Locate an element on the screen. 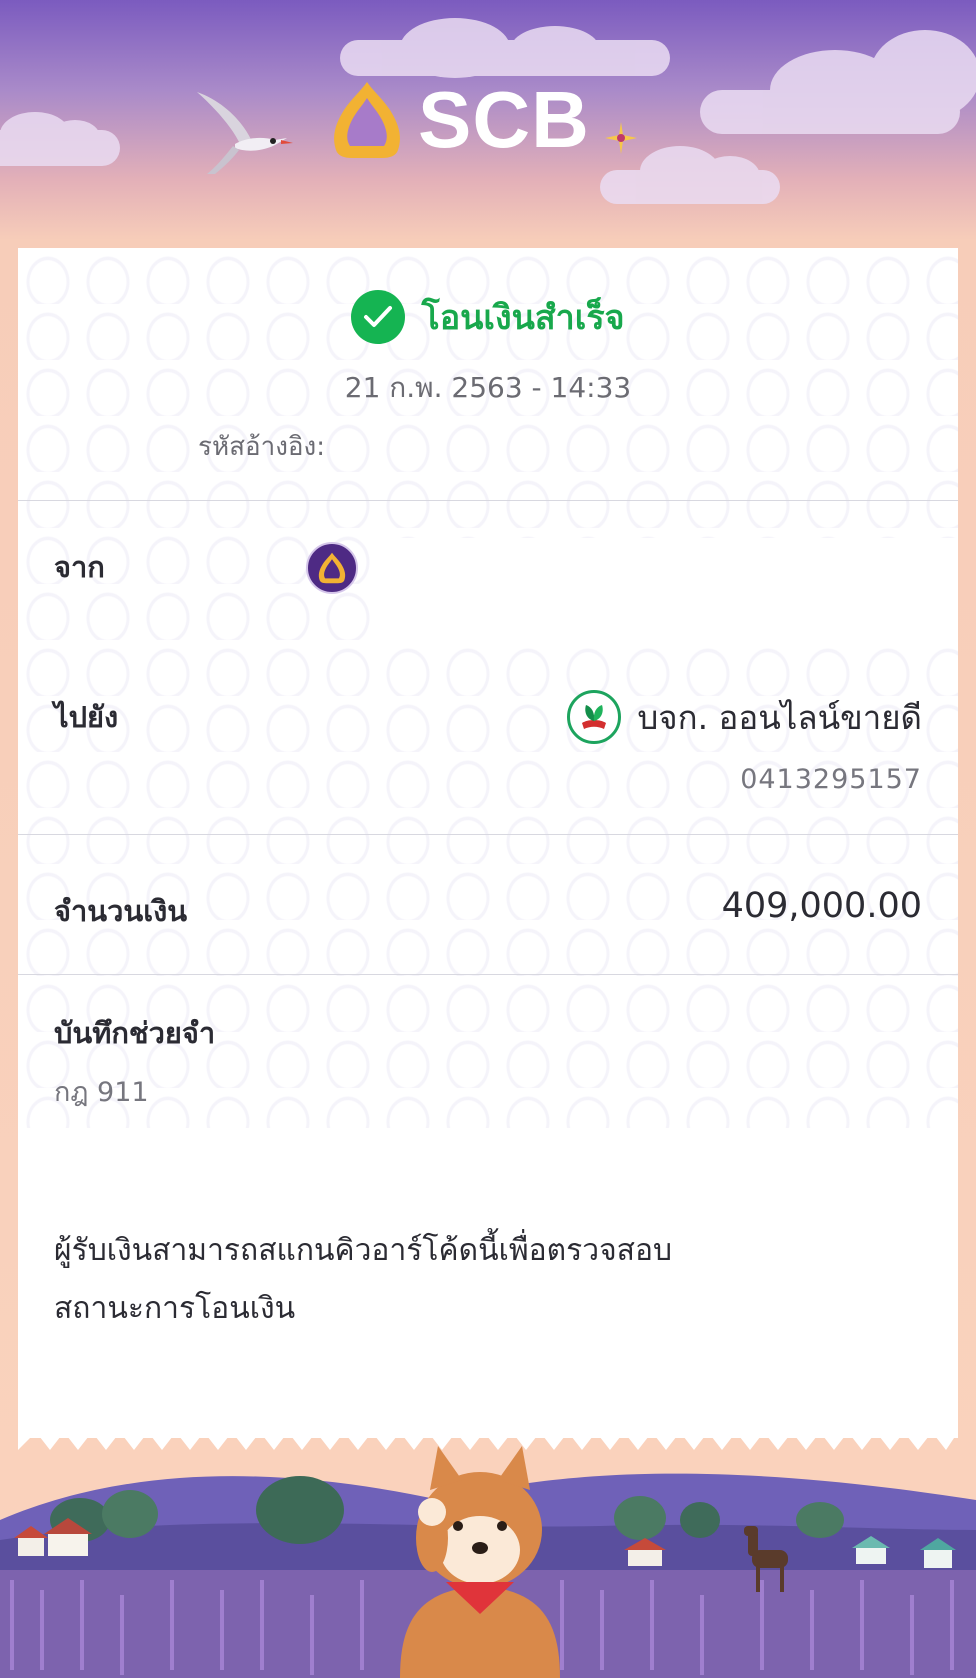  memo-value: กฎ 911 is located at coordinates (101, 1092).